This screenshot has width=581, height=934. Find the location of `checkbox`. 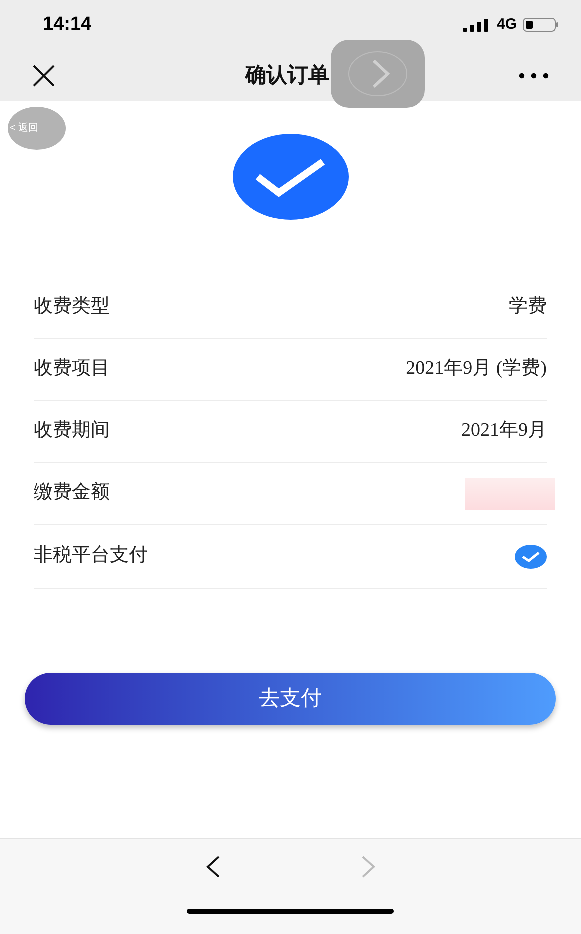

checkbox is located at coordinates (531, 556).